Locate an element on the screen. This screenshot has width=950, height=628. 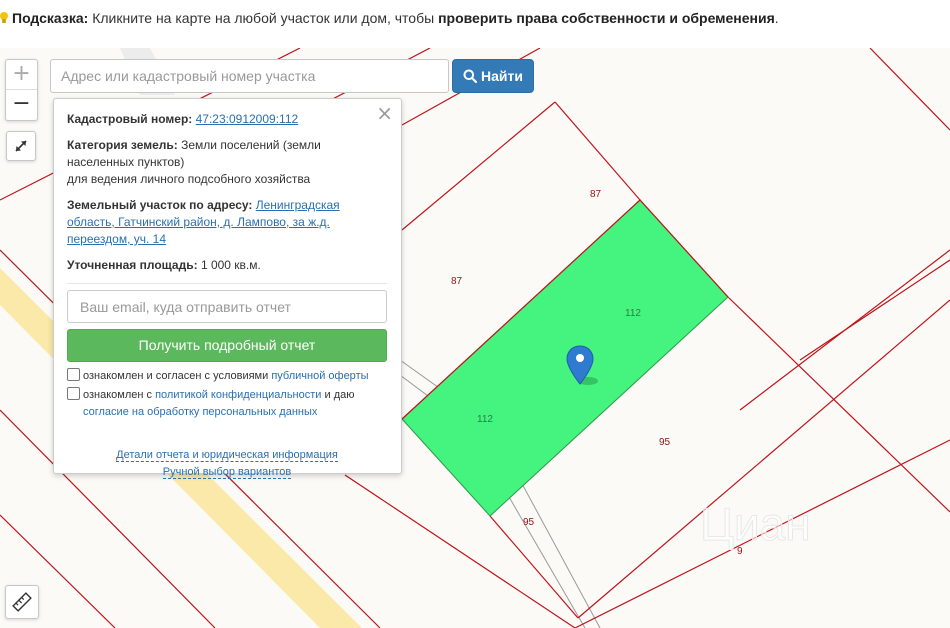
area-row: Уточненная площадь: 1 000 кв.м. is located at coordinates (227, 265).